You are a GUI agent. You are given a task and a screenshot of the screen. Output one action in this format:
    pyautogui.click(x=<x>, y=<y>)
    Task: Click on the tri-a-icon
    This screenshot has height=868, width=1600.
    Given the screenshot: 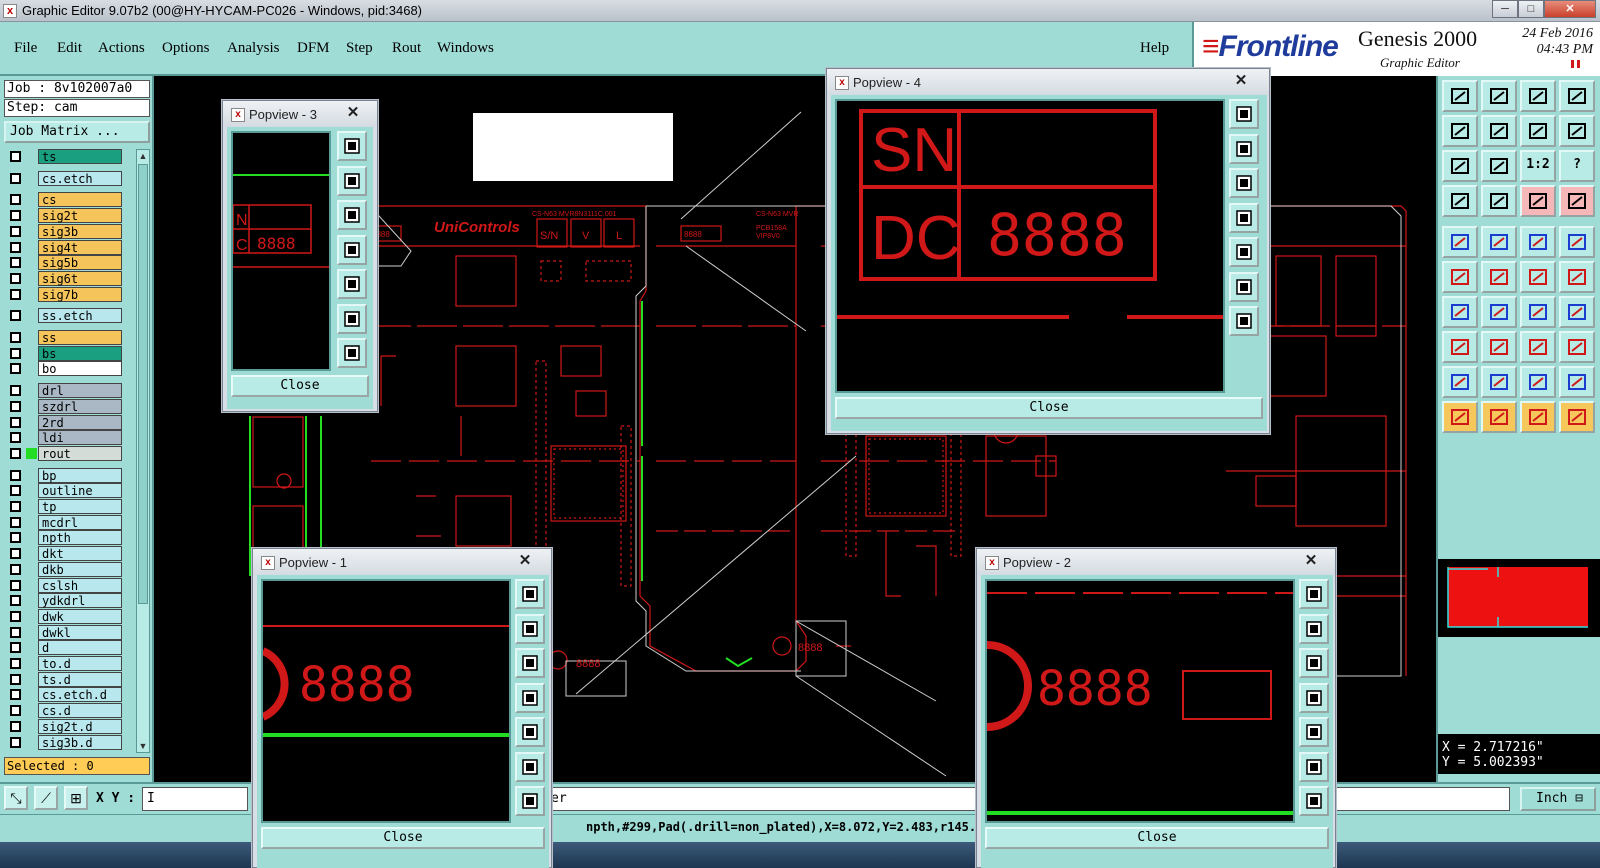 What is the action you would take?
    pyautogui.click(x=1499, y=382)
    